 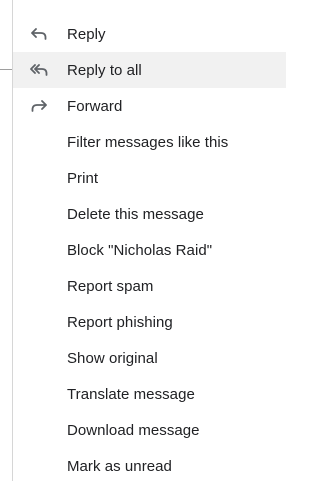 I want to click on menu-item-show-original: Show original, so click(x=149, y=358).